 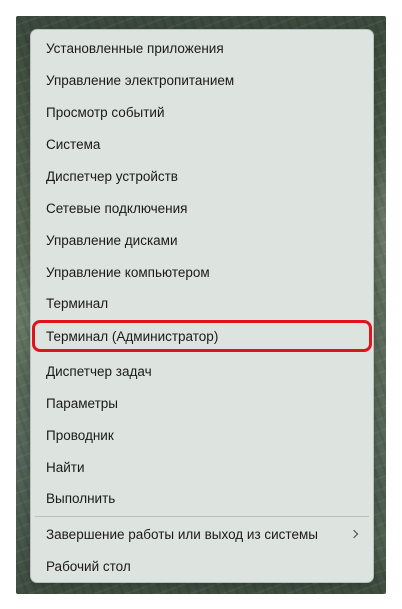 What do you see at coordinates (112, 176) in the screenshot?
I see `menu-item-label: Диспетчер устройств` at bounding box center [112, 176].